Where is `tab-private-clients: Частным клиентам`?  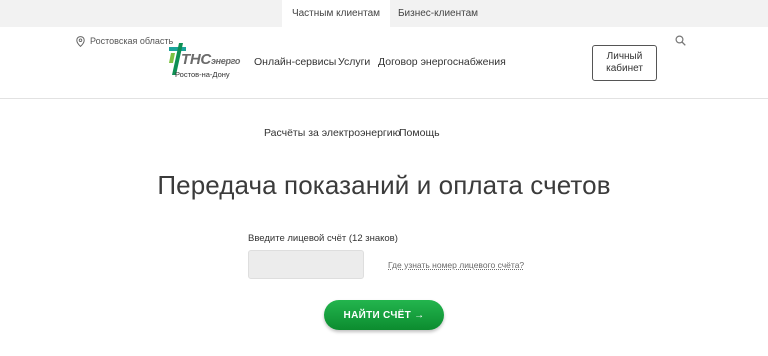
tab-private-clients: Частным клиентам is located at coordinates (336, 13).